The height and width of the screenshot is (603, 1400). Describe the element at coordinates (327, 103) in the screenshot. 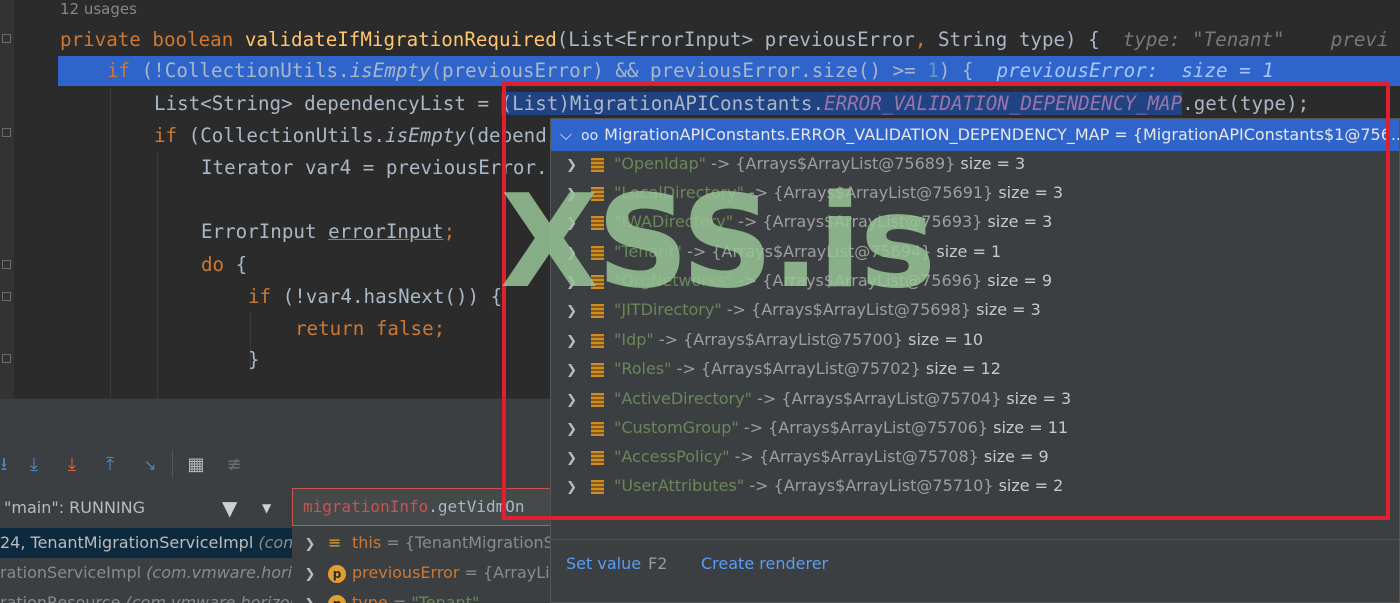

I see `code-text: List<String> dependencyList =` at that location.